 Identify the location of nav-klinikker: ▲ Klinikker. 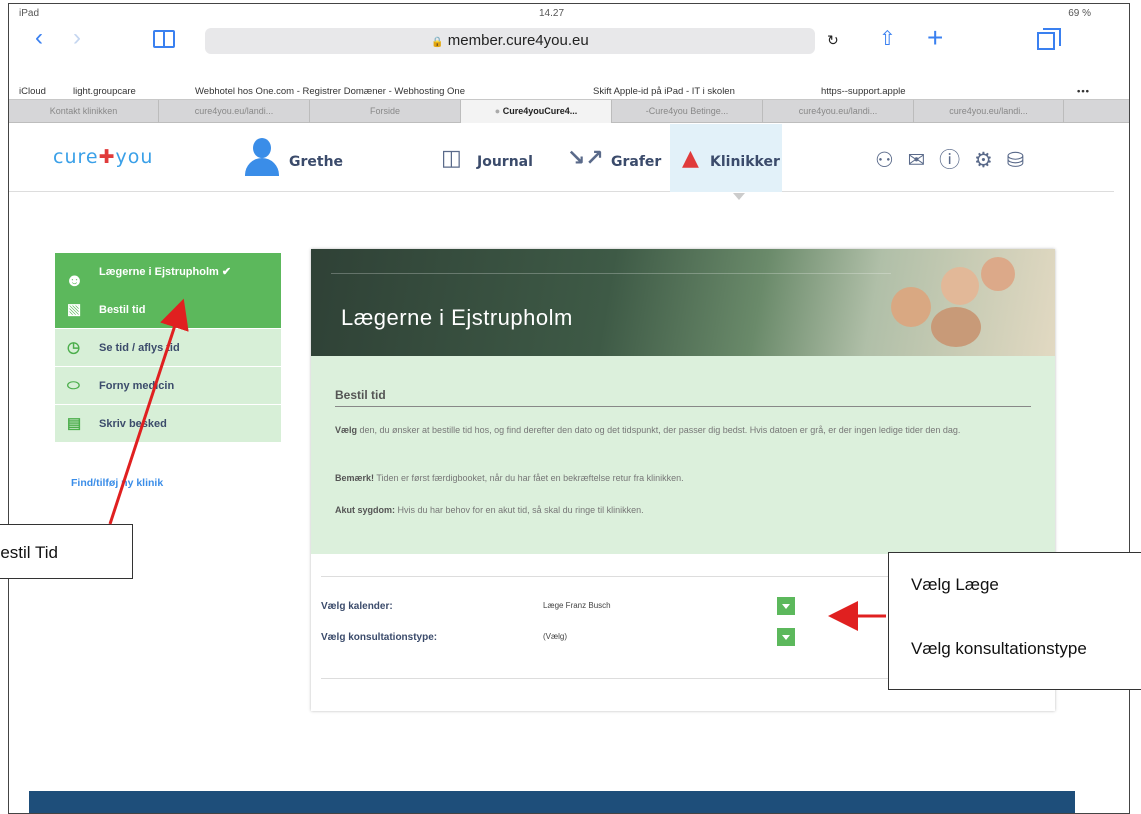
(726, 158).